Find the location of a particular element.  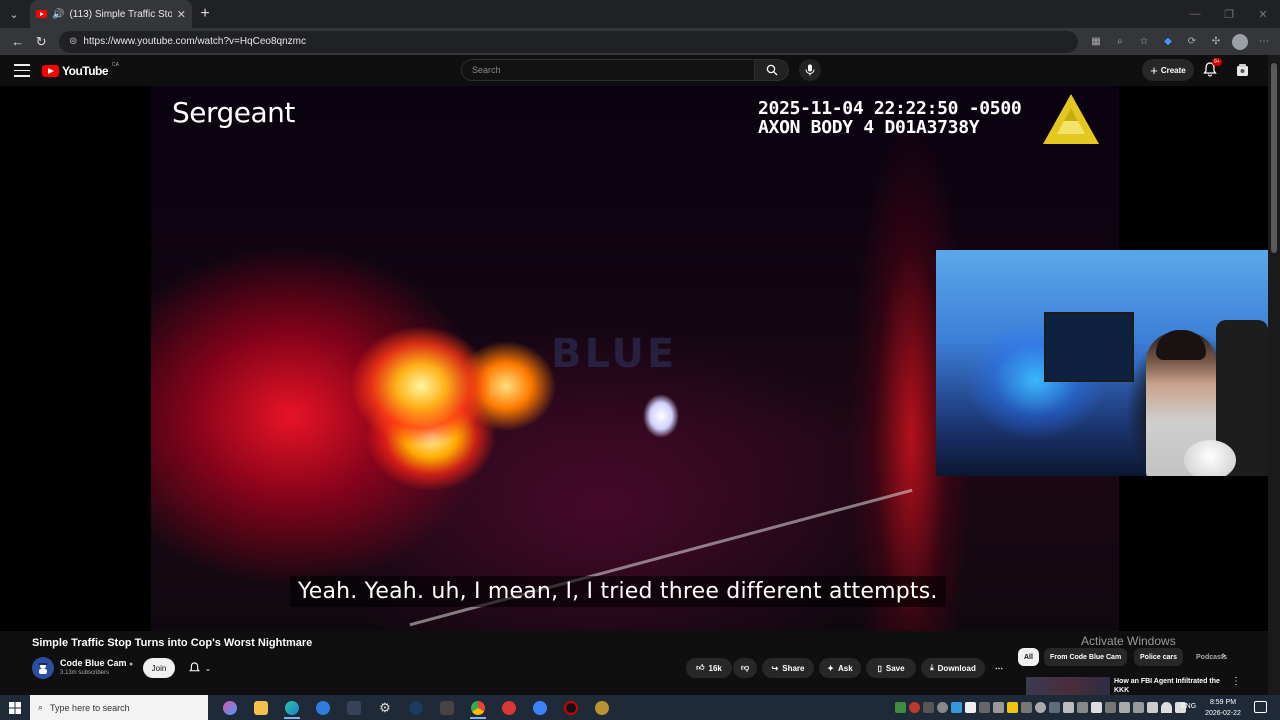

notifications-button: 9+ is located at coordinates (1212, 68).